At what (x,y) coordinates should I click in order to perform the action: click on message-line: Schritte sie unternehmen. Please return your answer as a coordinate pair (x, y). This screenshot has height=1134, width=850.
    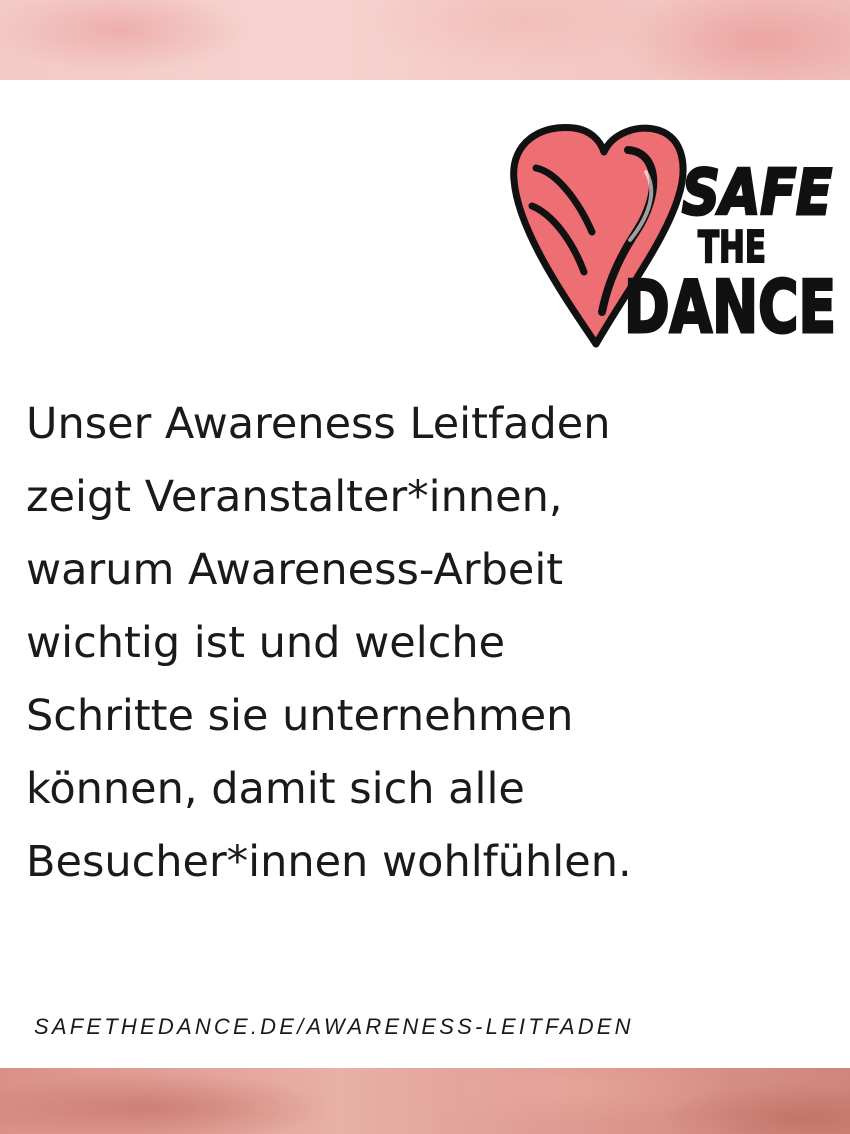
    Looking at the image, I should click on (300, 716).